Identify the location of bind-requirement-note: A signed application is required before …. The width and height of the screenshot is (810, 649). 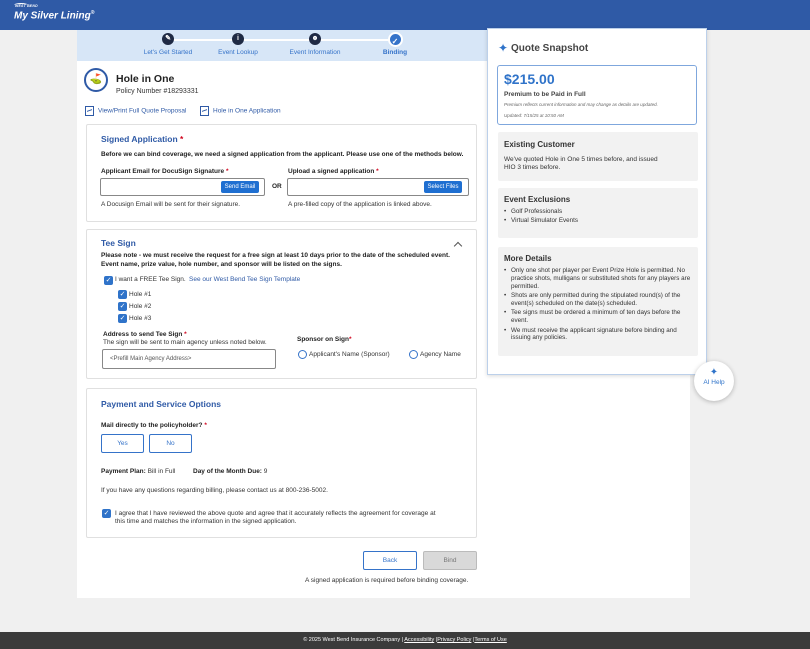
(387, 580).